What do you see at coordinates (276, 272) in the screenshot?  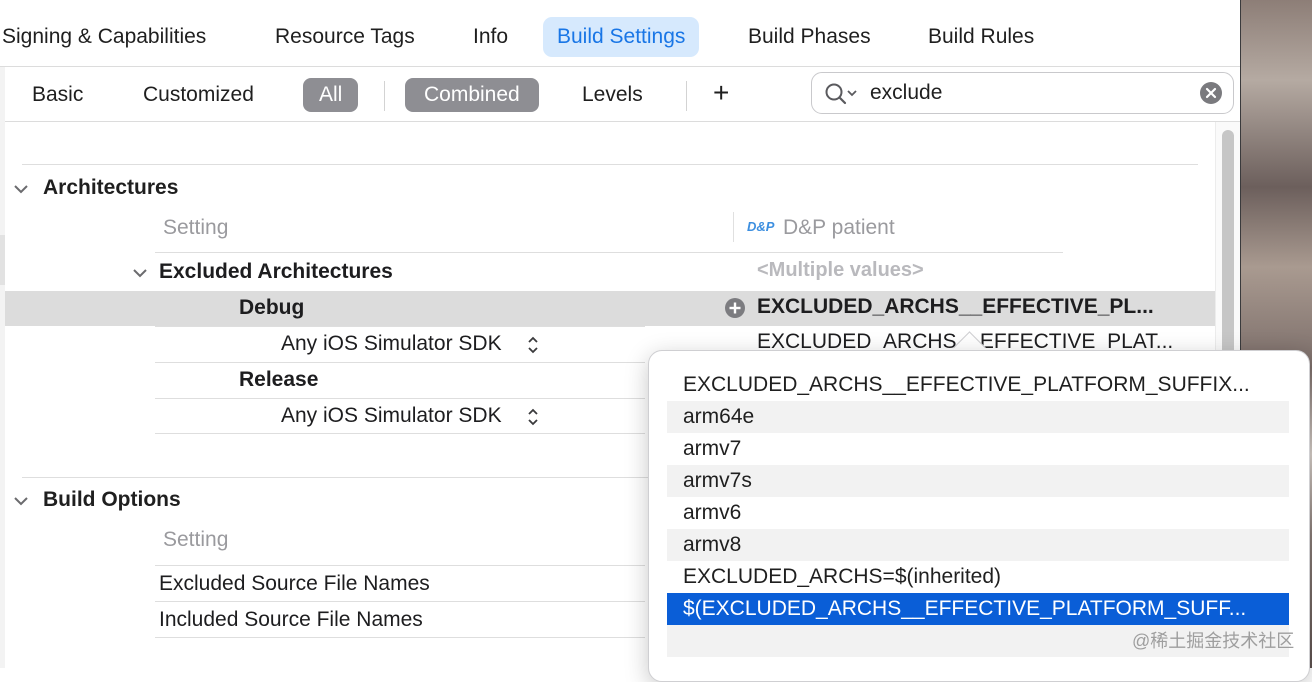 I see `excluded-architectures-setting: Excluded Architectures` at bounding box center [276, 272].